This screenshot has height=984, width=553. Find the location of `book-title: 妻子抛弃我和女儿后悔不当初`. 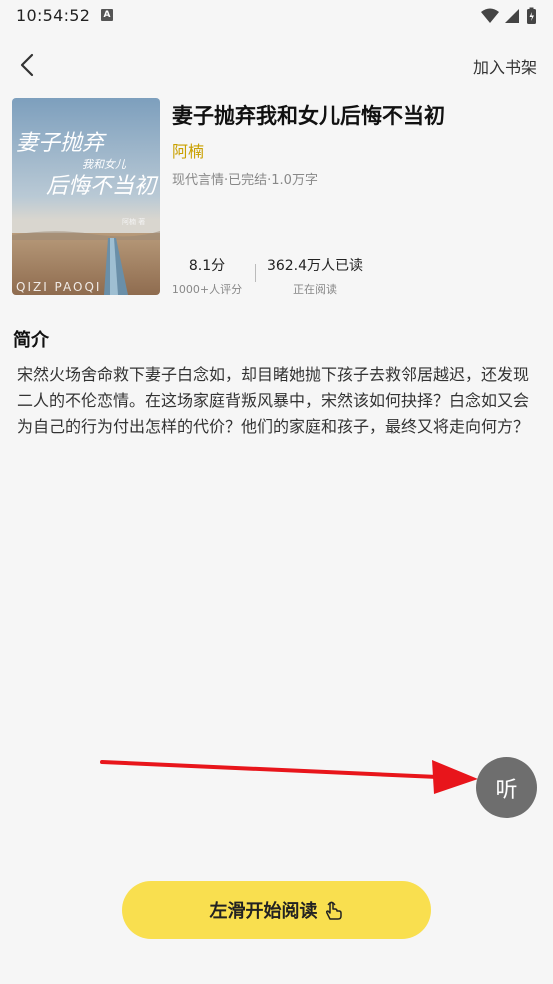

book-title: 妻子抛弃我和女儿后悔不当初 is located at coordinates (308, 116).